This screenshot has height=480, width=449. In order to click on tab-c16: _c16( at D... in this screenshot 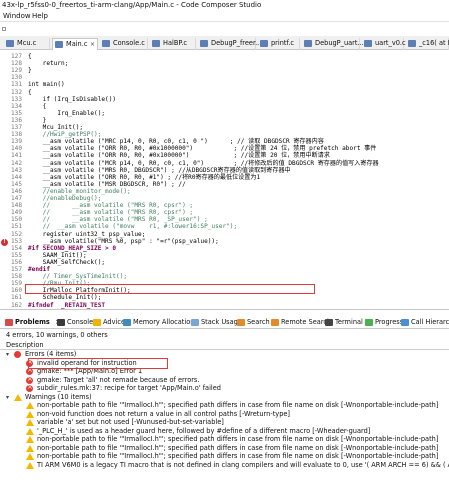, I will do `click(427, 44)`.